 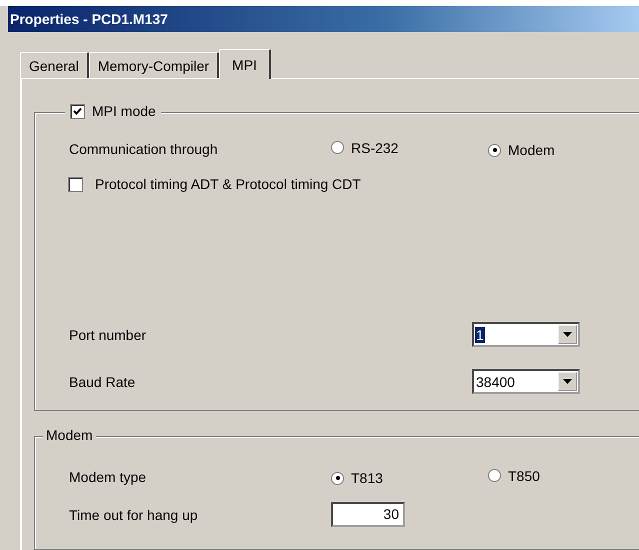 I want to click on dropdown: 1, so click(x=526, y=334).